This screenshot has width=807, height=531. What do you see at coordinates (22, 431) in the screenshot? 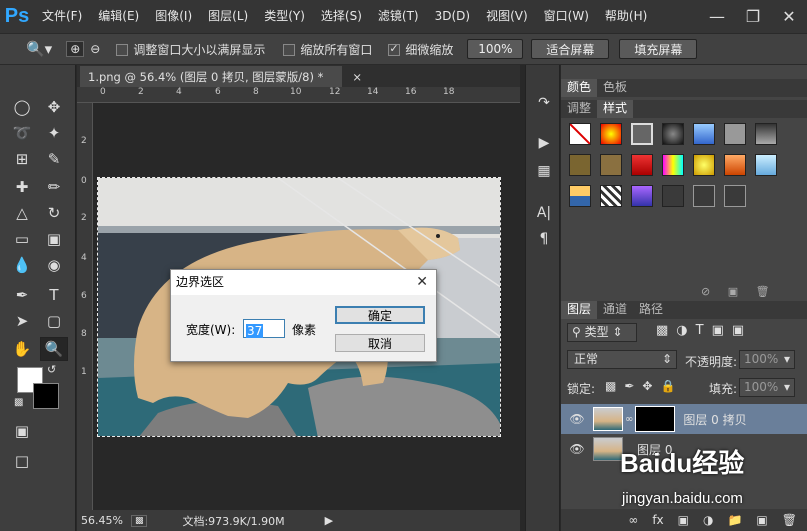
I see `quick-mask-icon: ▣` at bounding box center [22, 431].